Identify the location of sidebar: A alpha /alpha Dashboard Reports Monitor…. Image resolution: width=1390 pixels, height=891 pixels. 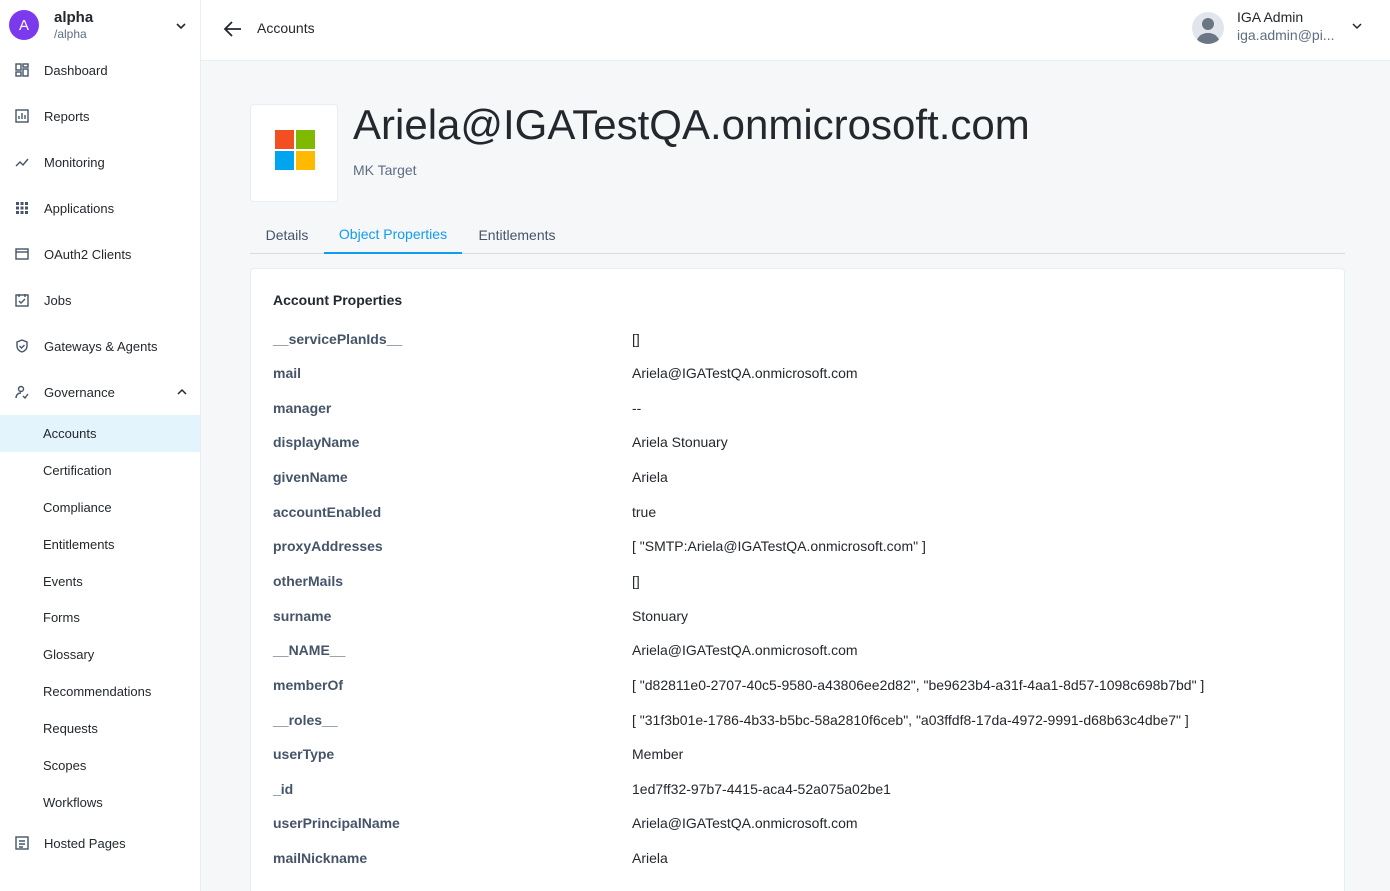
(100, 445).